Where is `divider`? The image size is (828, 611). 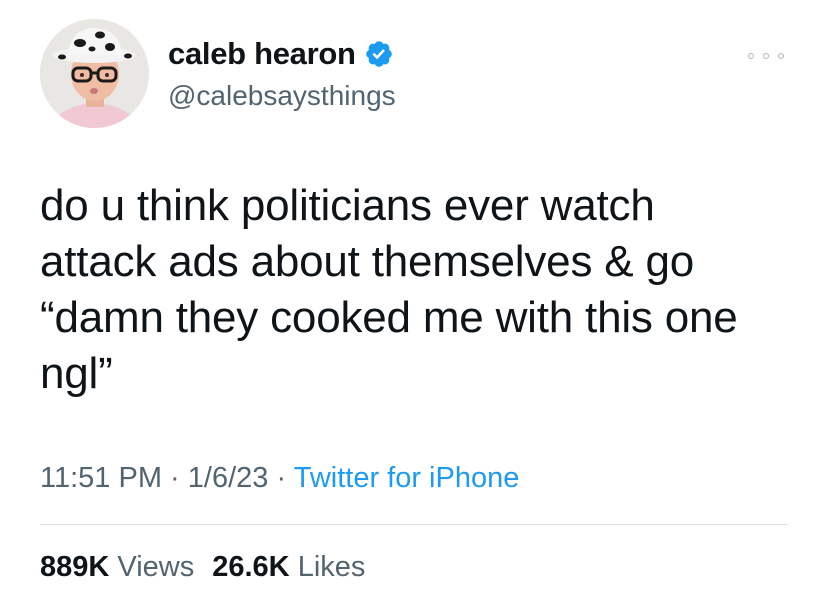 divider is located at coordinates (414, 524).